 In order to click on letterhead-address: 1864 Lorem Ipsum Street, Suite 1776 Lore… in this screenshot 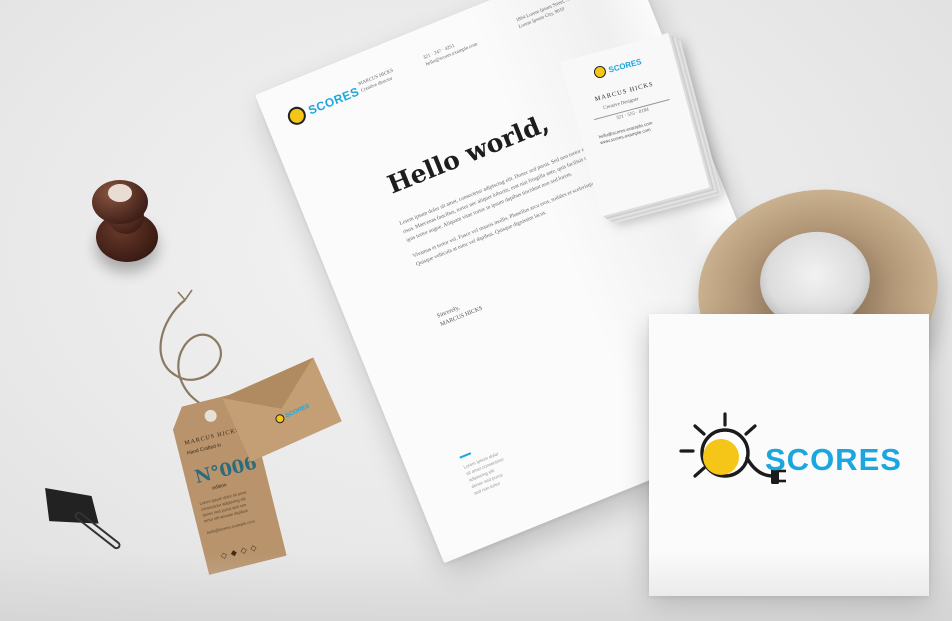, I will do `click(552, 15)`.